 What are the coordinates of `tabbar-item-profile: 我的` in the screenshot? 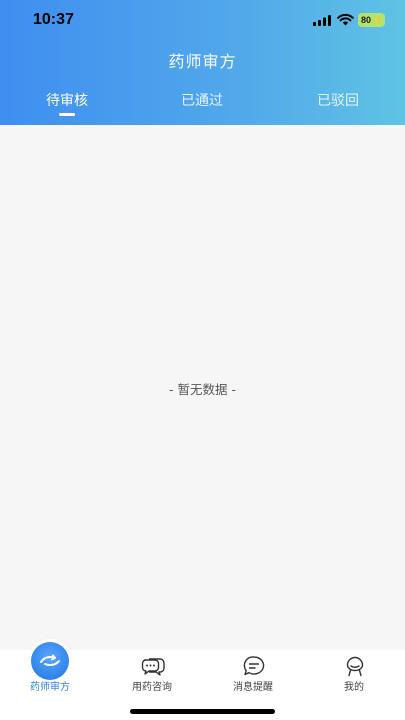 It's located at (354, 685).